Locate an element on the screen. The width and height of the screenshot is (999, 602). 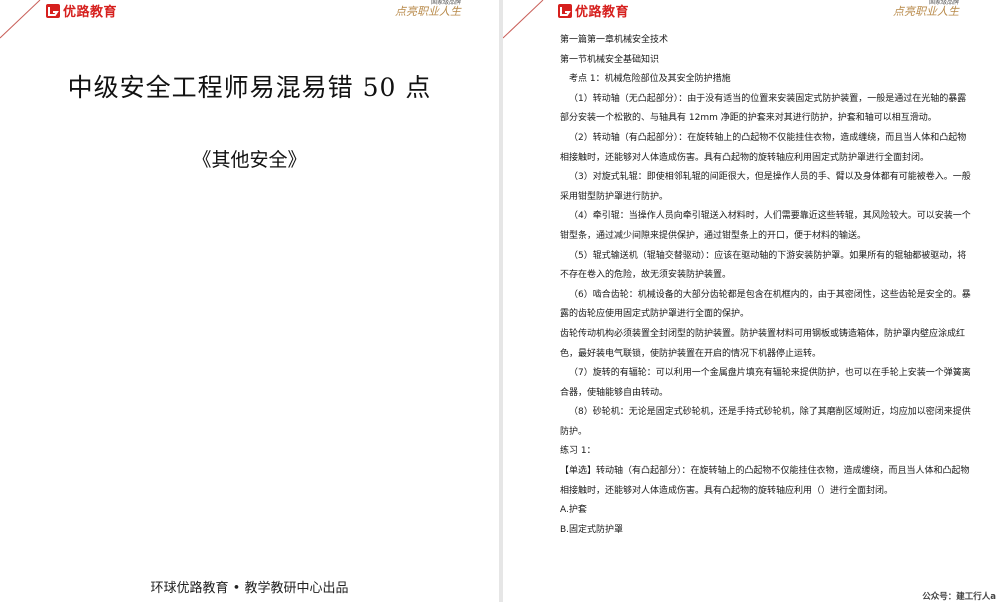
exercise-option-a: A.护套 is located at coordinates (573, 510).